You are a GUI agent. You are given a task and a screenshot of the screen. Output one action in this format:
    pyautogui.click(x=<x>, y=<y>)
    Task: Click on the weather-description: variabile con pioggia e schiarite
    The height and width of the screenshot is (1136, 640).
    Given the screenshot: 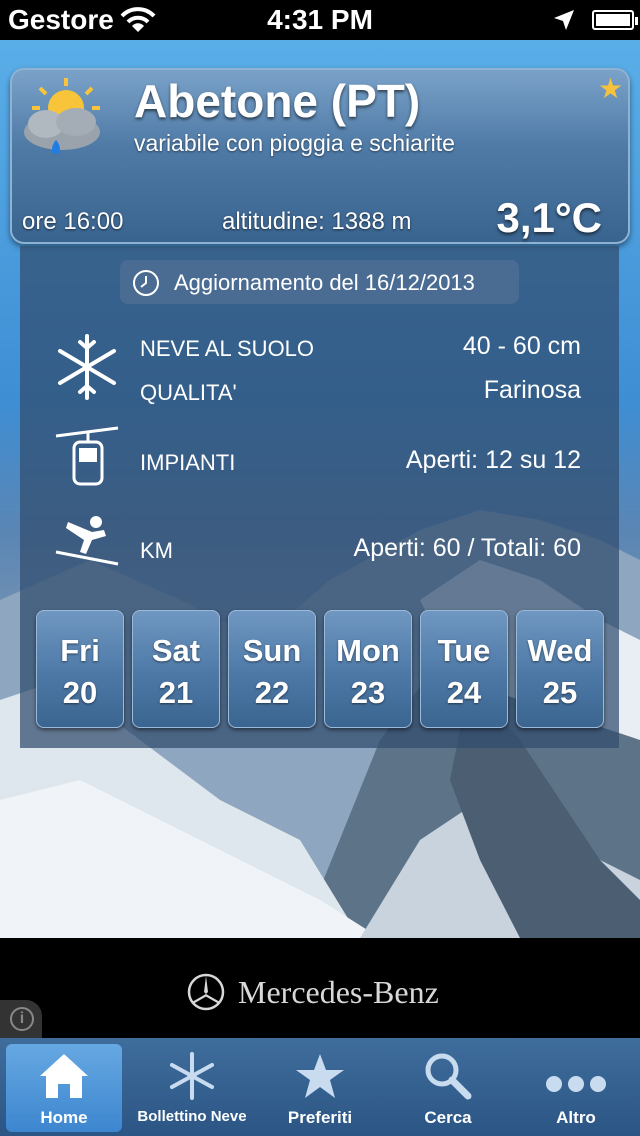 What is the action you would take?
    pyautogui.click(x=294, y=143)
    